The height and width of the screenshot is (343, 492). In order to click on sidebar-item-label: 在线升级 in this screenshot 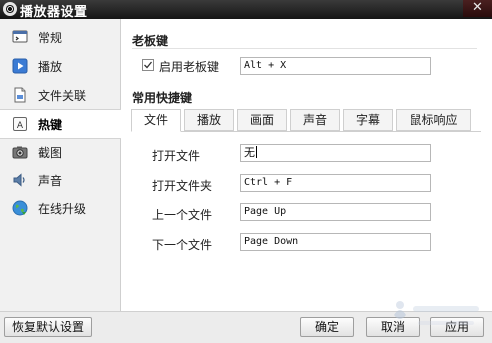, I will do `click(62, 209)`.